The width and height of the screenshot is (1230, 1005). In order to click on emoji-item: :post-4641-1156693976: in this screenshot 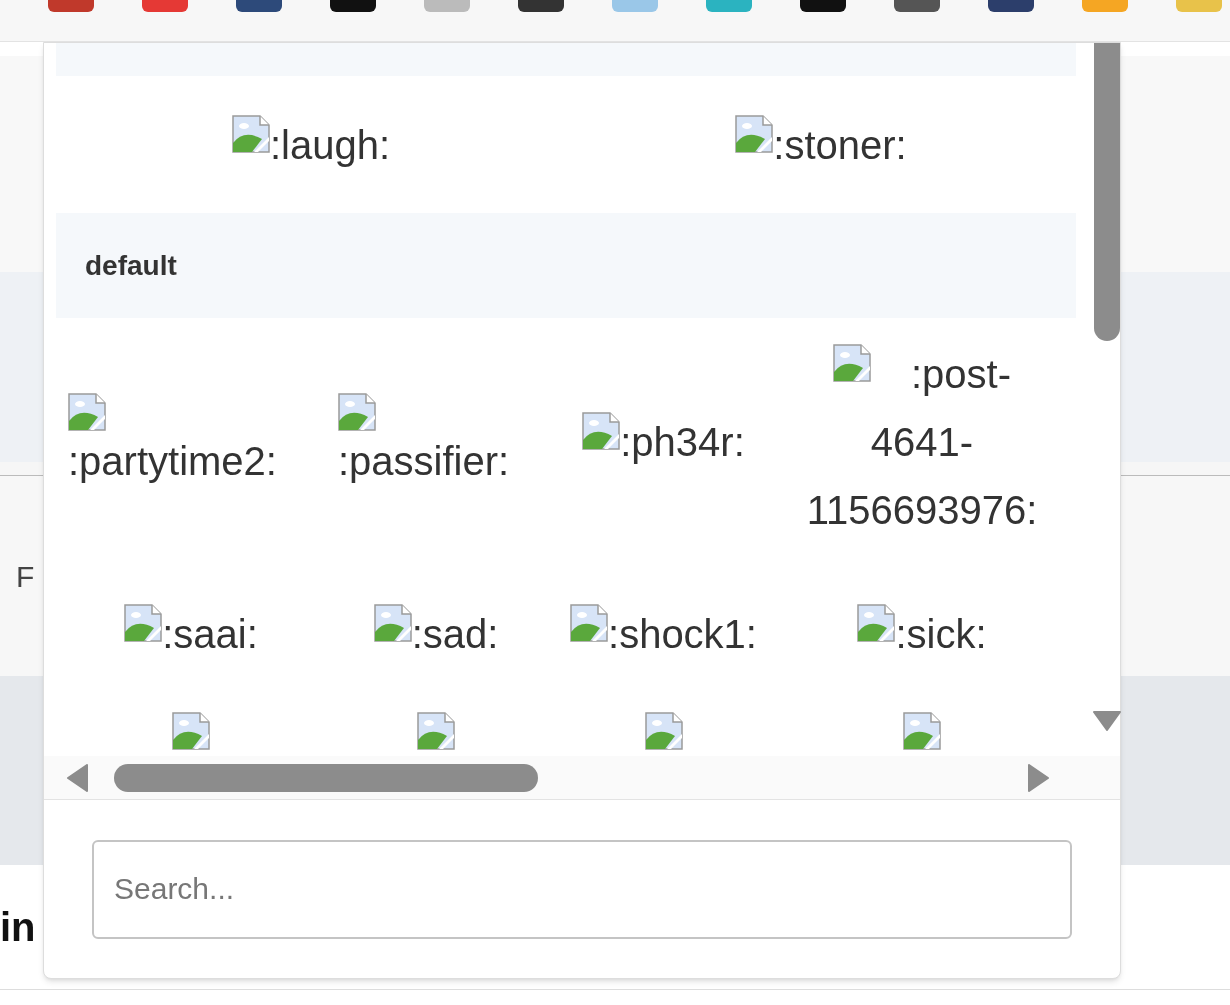, I will do `click(922, 442)`.